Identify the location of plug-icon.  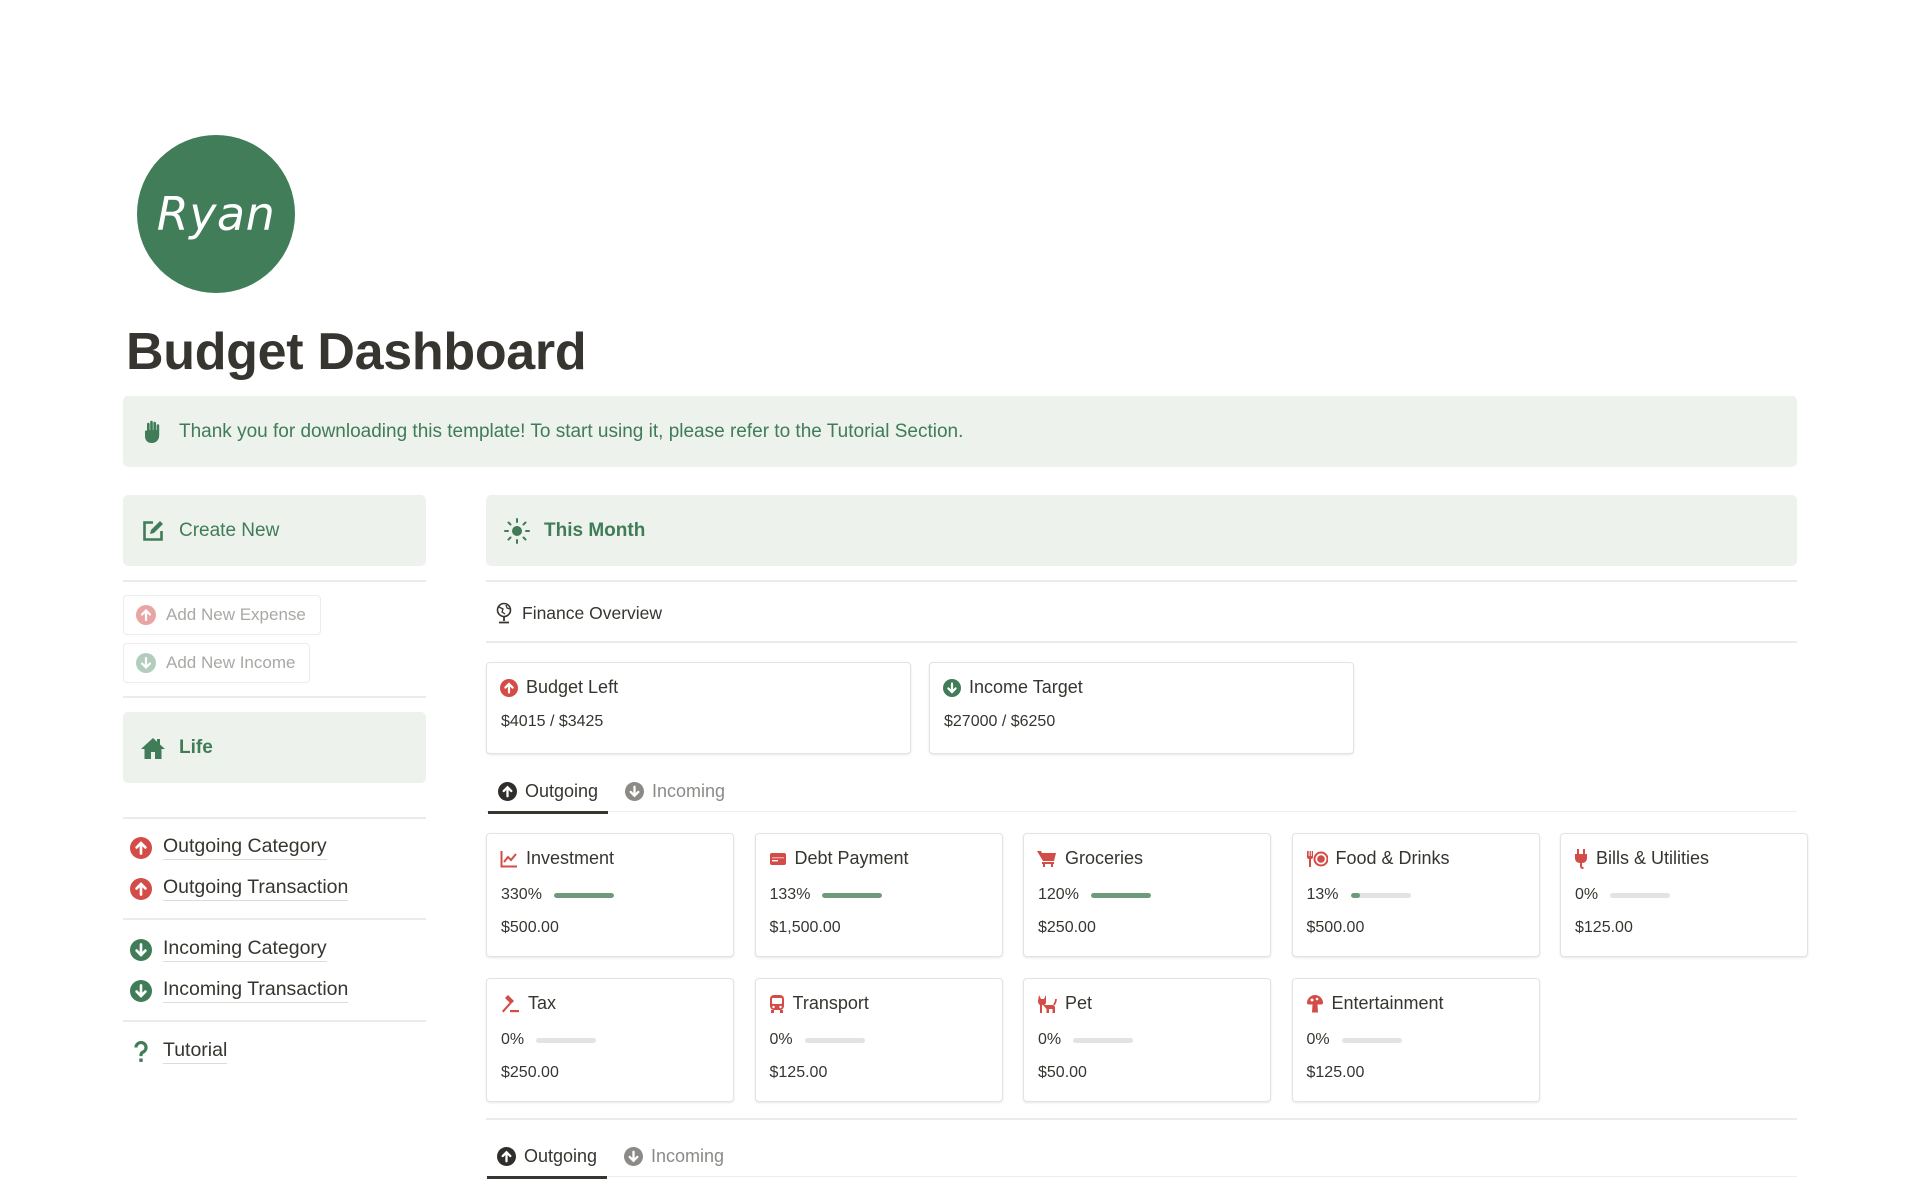
(1581, 858).